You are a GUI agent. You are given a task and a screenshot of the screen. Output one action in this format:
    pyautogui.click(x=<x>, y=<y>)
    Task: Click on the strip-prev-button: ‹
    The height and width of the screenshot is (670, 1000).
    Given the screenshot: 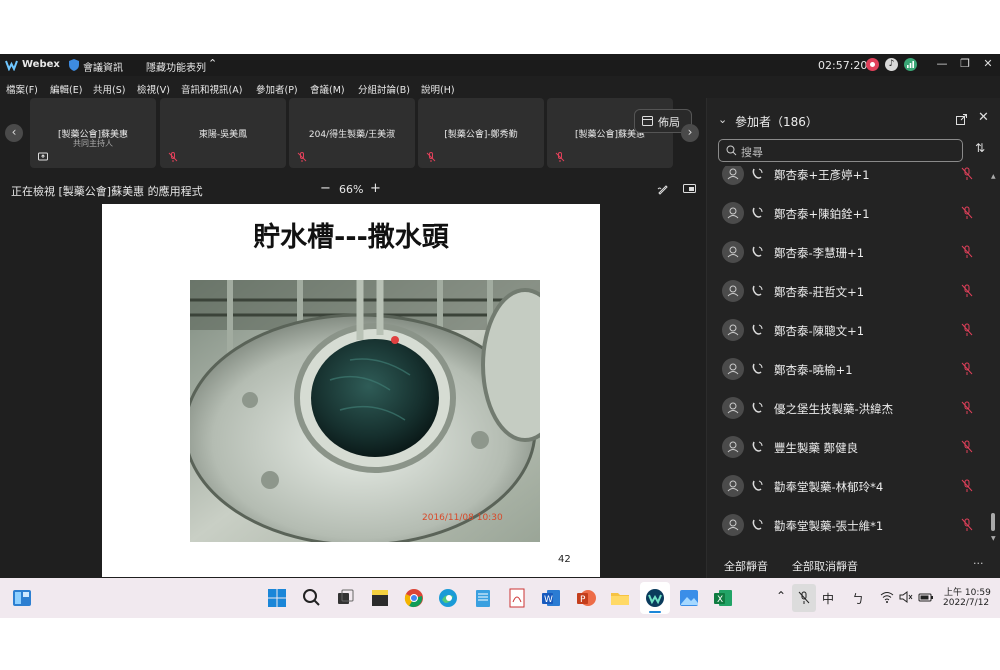 What is the action you would take?
    pyautogui.click(x=14, y=133)
    